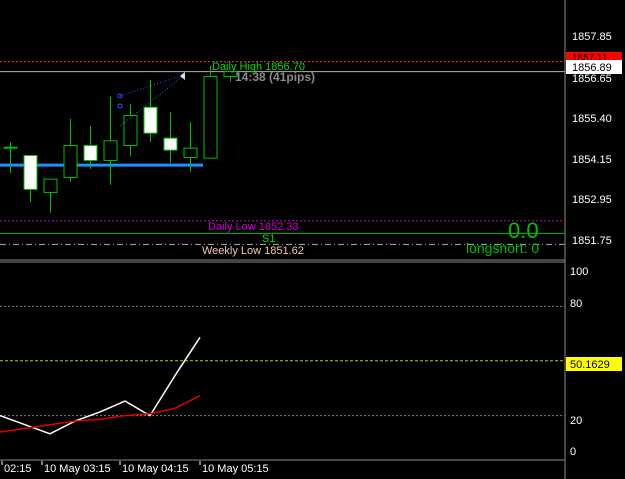  I want to click on osc-tick: 80, so click(576, 304).